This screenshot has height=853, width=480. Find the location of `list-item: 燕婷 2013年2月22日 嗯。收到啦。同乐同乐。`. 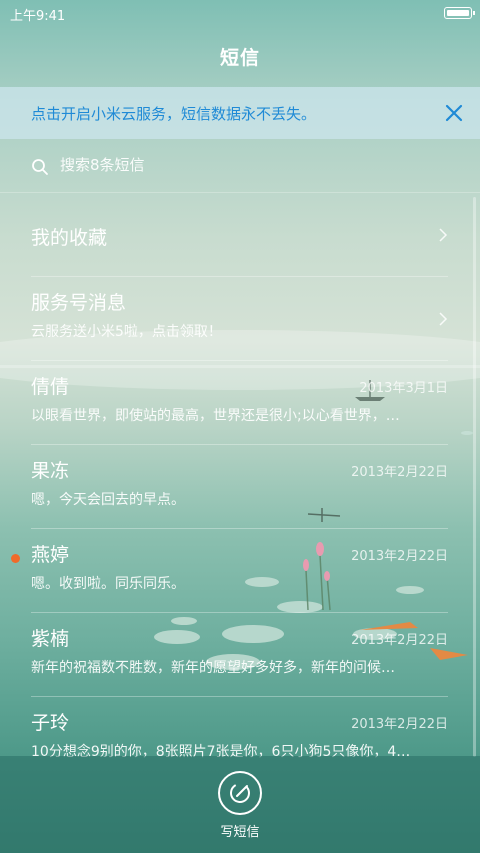

list-item: 燕婷 2013年2月22日 嗯。收到啦。同乐同乐。 is located at coordinates (240, 571).